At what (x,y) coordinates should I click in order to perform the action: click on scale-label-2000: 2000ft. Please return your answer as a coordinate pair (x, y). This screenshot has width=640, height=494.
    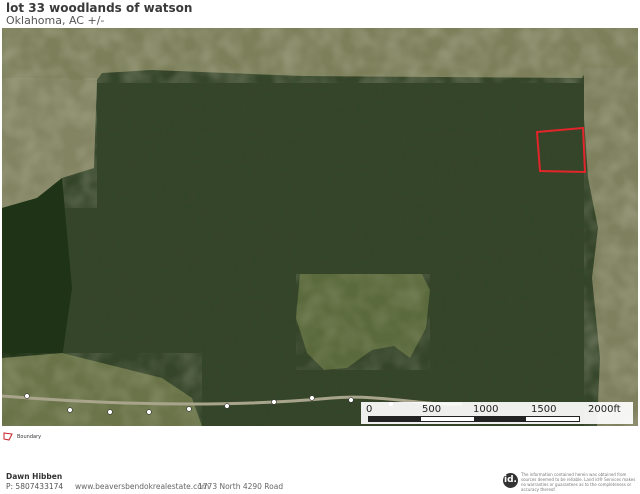
    Looking at the image, I should click on (604, 409).